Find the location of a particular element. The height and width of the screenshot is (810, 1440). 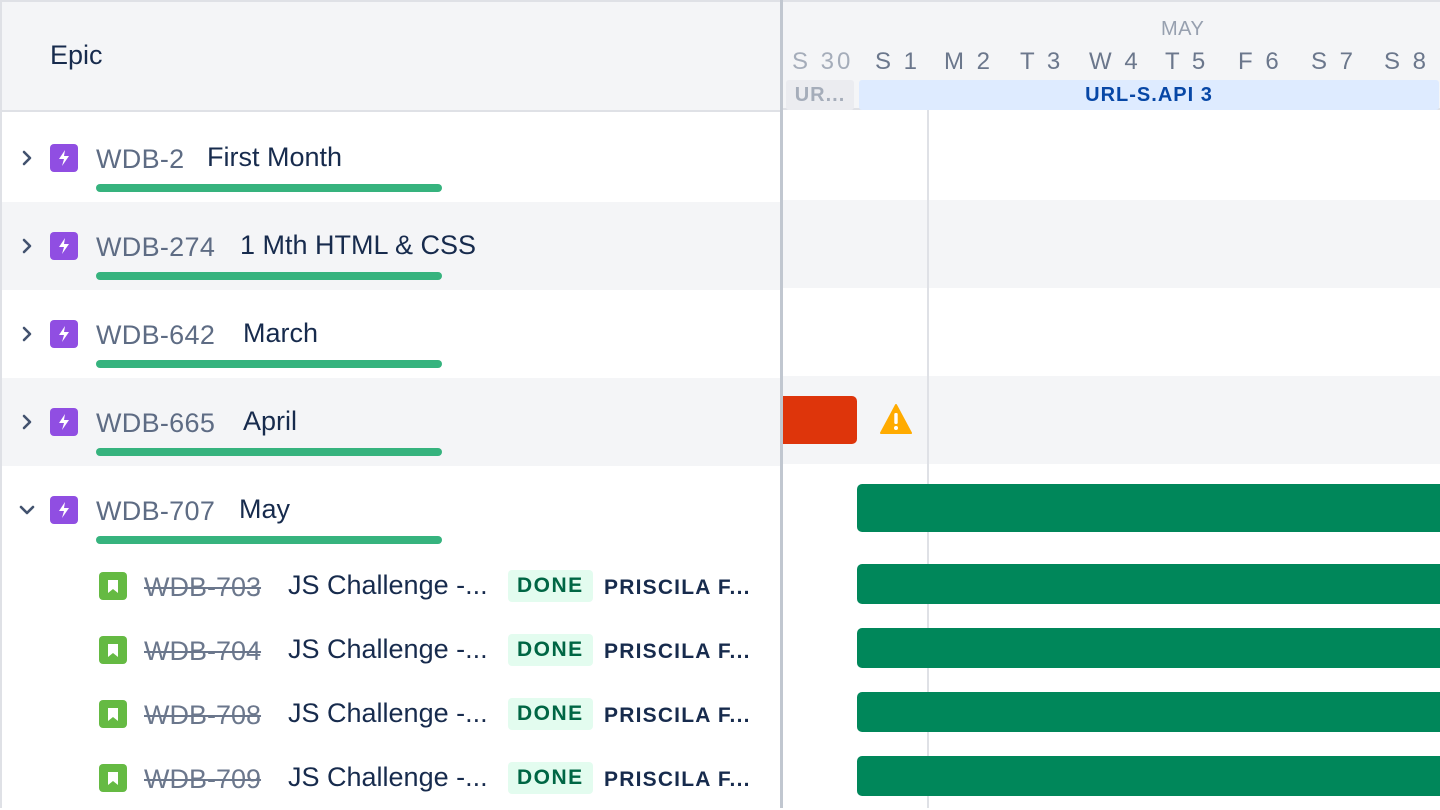

day-label: M 2 is located at coordinates (969, 61).